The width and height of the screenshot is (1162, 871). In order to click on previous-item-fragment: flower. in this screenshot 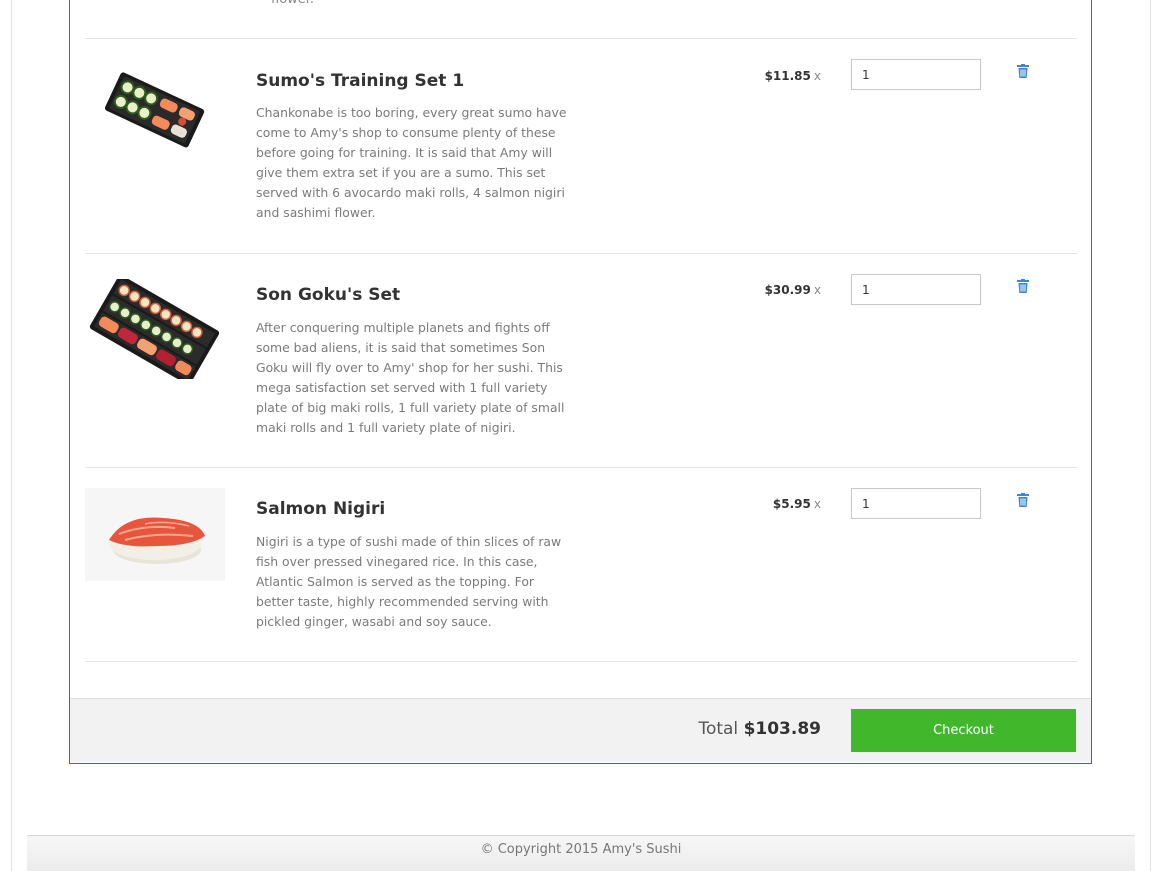, I will do `click(581, 19)`.